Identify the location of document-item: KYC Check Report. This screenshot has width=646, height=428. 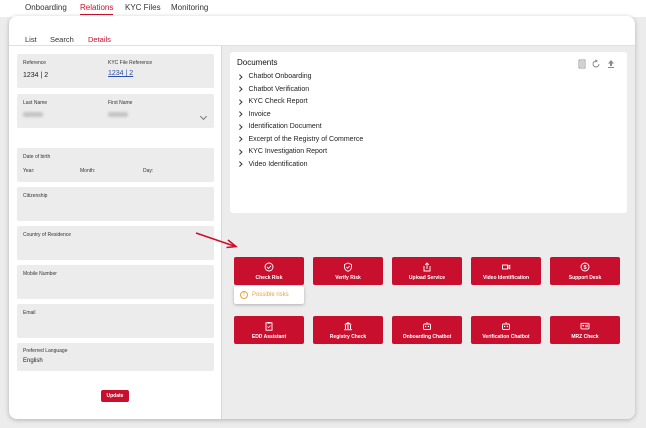
(272, 101).